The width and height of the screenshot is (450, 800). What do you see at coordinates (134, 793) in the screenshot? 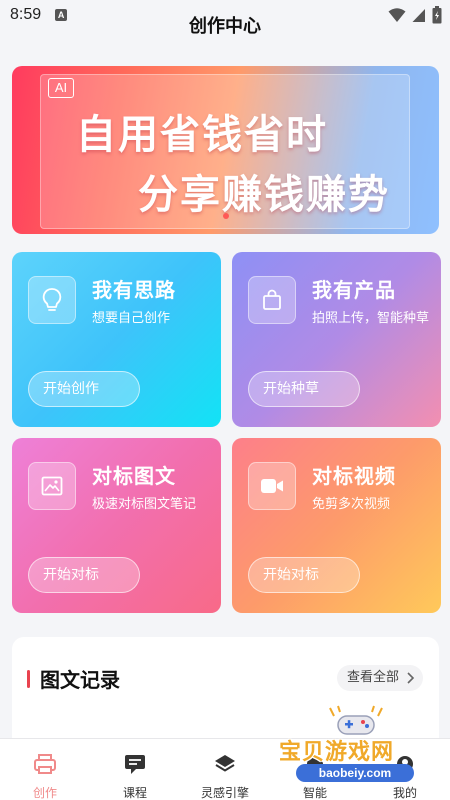
I see `tab-label: 课程` at bounding box center [134, 793].